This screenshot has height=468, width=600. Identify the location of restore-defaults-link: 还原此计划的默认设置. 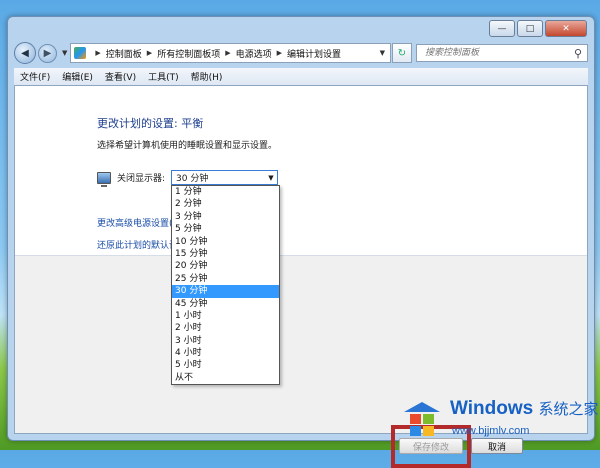
(135, 244).